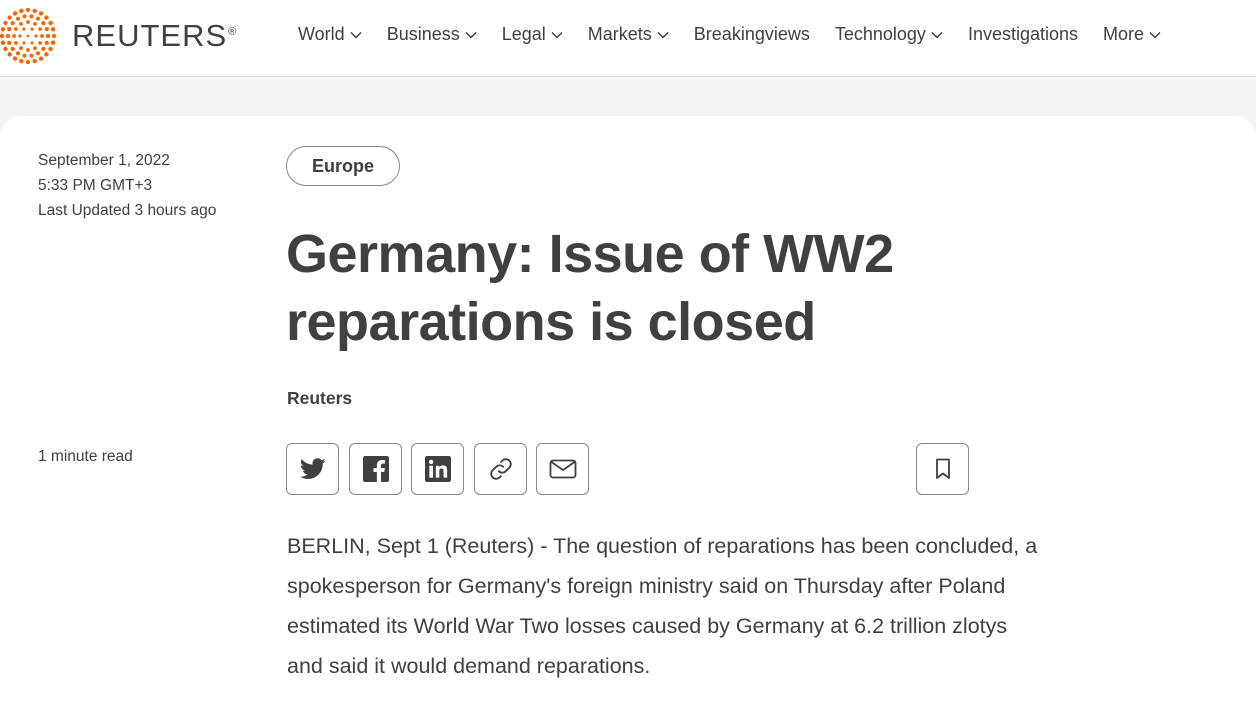  I want to click on headline-line: Germany: Issue of WW2, so click(590, 254).